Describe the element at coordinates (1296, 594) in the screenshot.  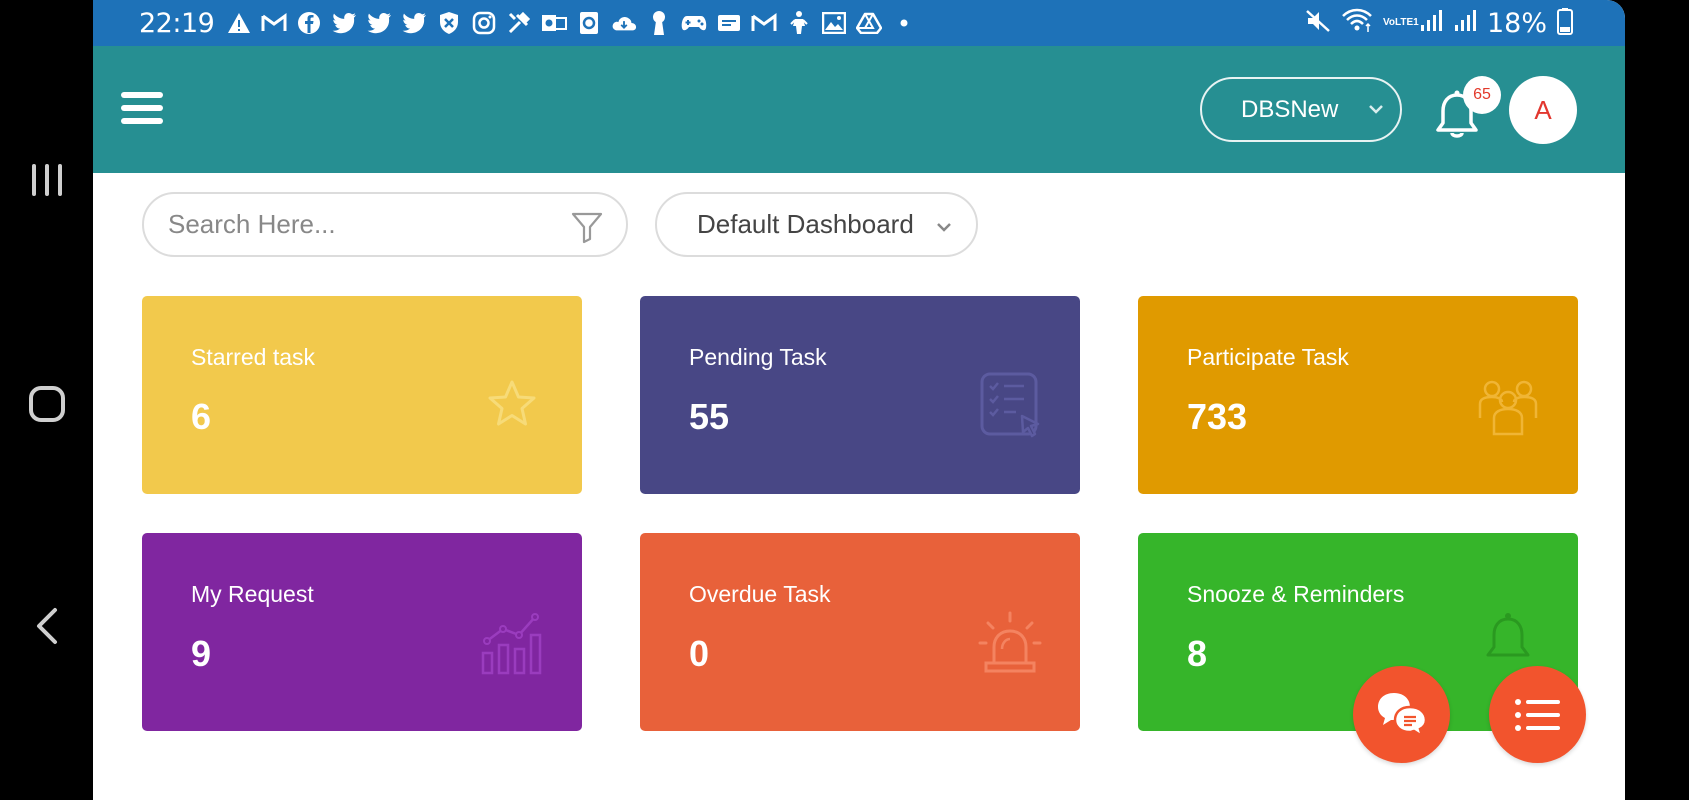
I see `card-label: Snooze & Reminders` at that location.